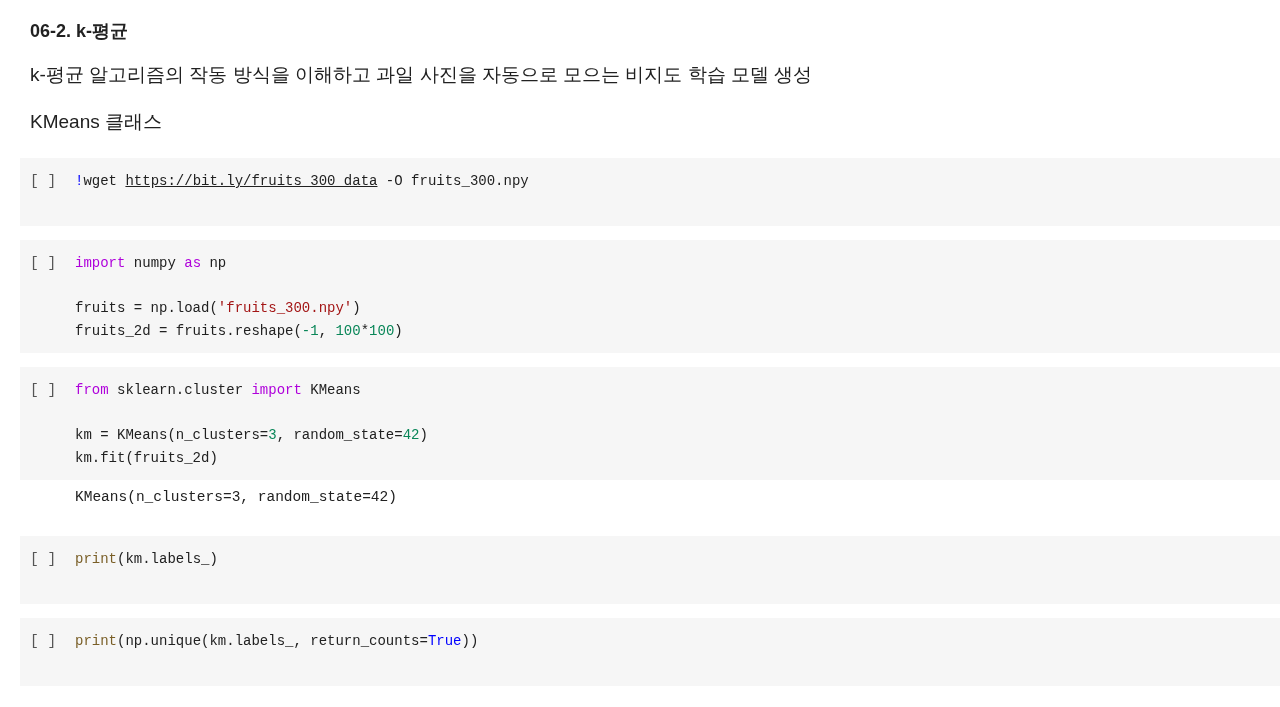 The height and width of the screenshot is (707, 1280). What do you see at coordinates (650, 652) in the screenshot?
I see `code-cell: [ ] print(np.unique(km.labels_, return_counts=True))` at bounding box center [650, 652].